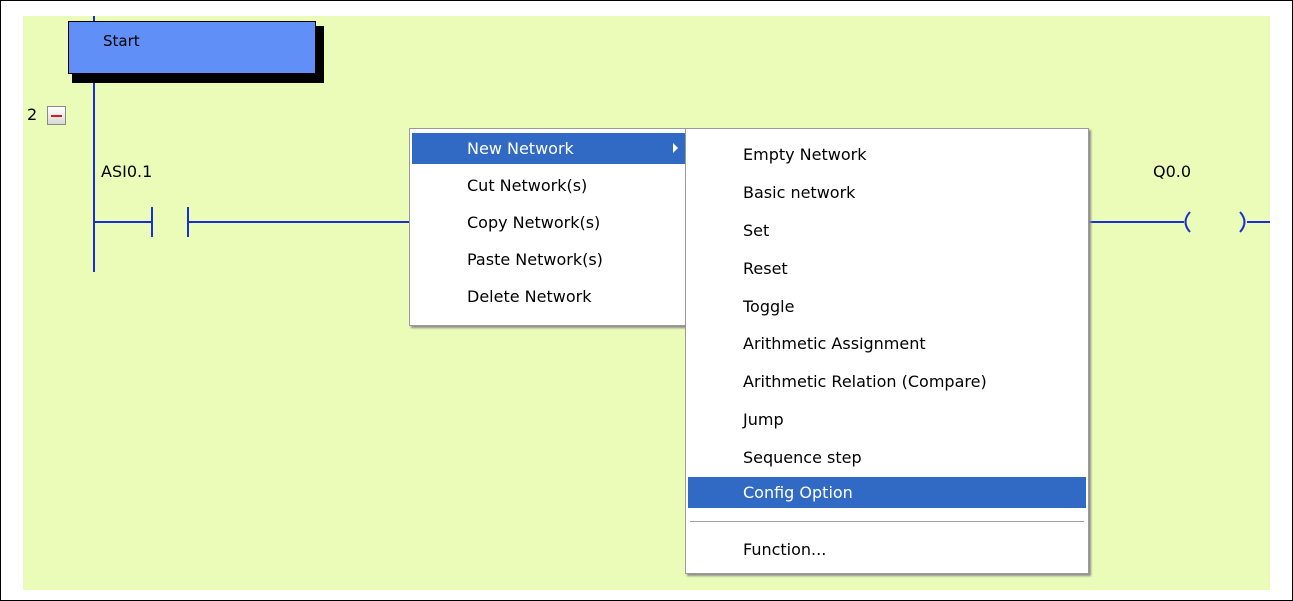 The width and height of the screenshot is (1293, 601). What do you see at coordinates (549, 259) in the screenshot?
I see `menu-item-paste-network: Paste Network(s)` at bounding box center [549, 259].